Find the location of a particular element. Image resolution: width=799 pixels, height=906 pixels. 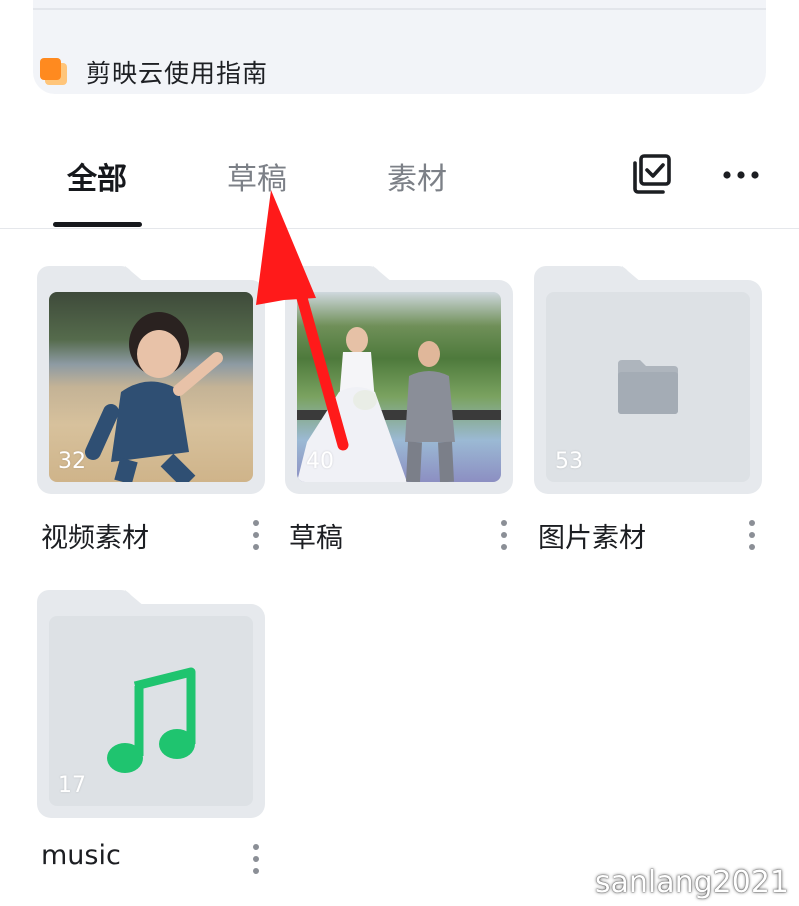

item-count: 17 is located at coordinates (72, 785).